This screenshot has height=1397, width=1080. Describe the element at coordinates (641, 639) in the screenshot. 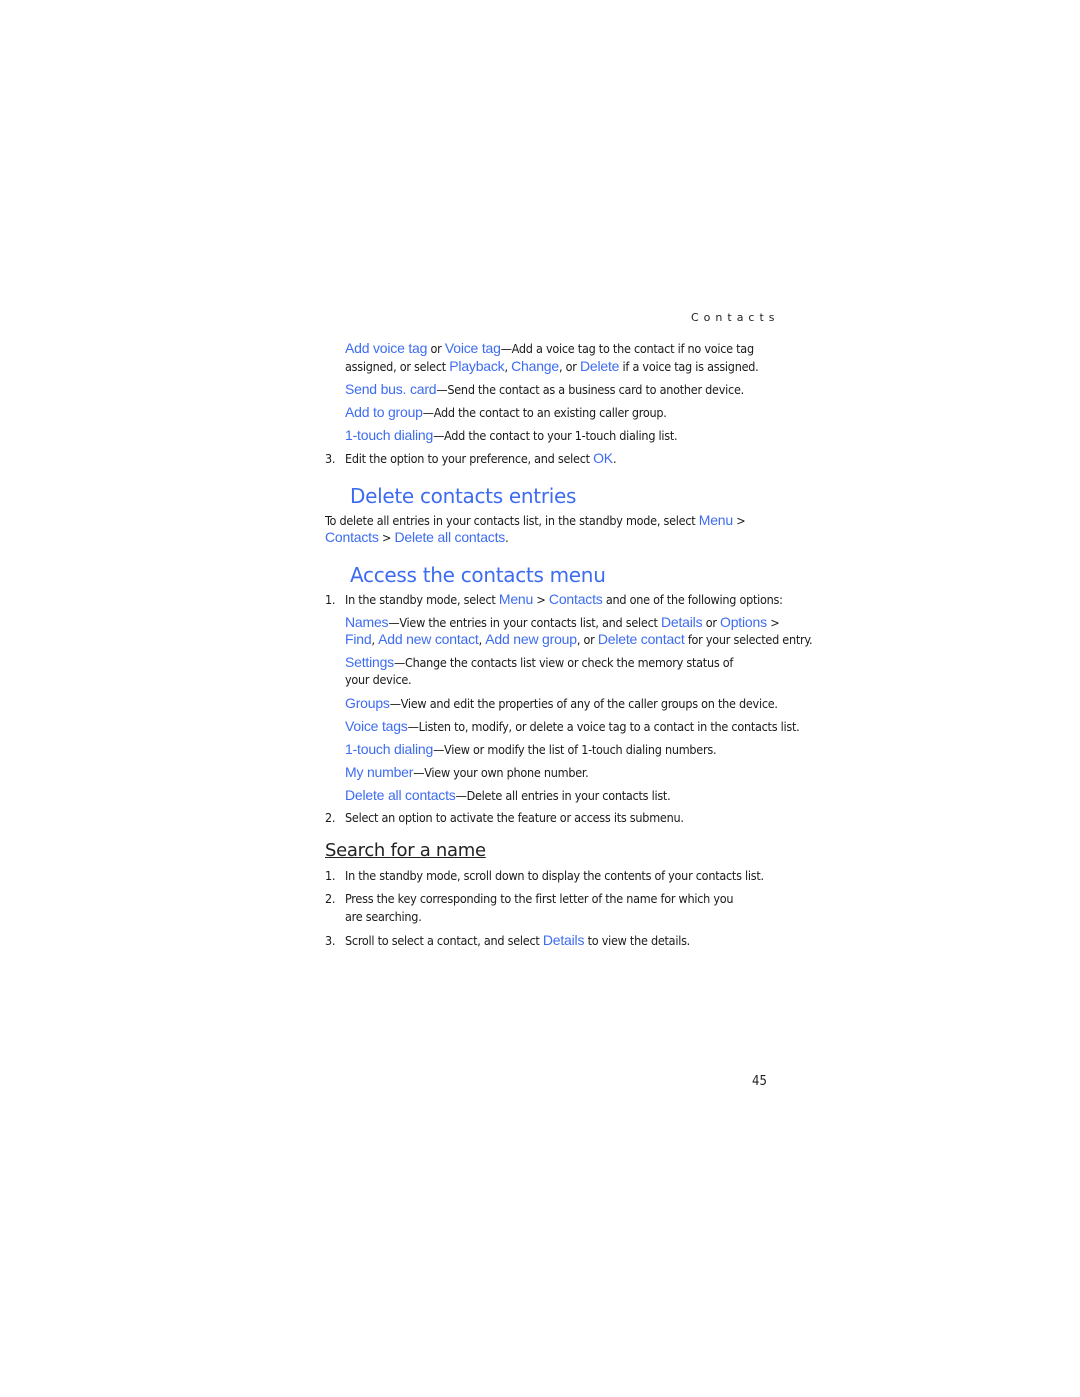

I see `ui-term: Delete contact` at that location.